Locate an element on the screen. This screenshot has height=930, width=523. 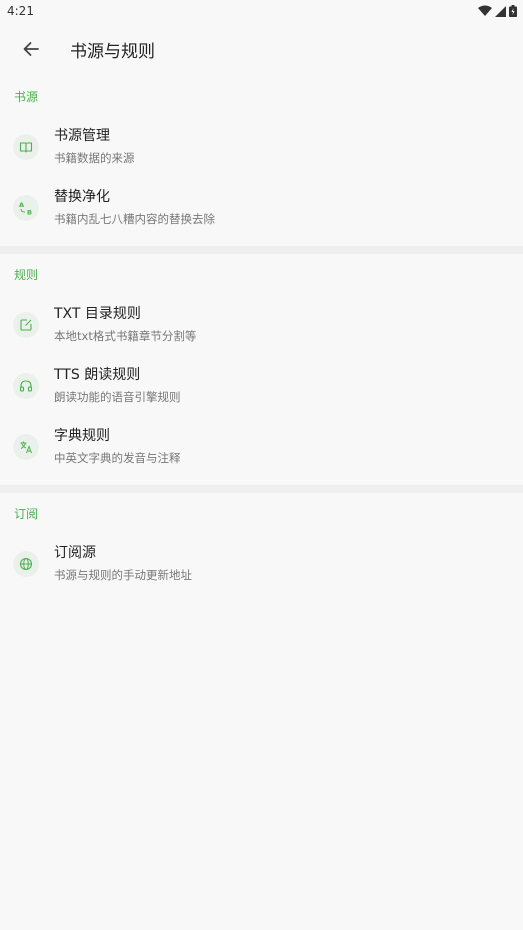
book-icon is located at coordinates (26, 146).